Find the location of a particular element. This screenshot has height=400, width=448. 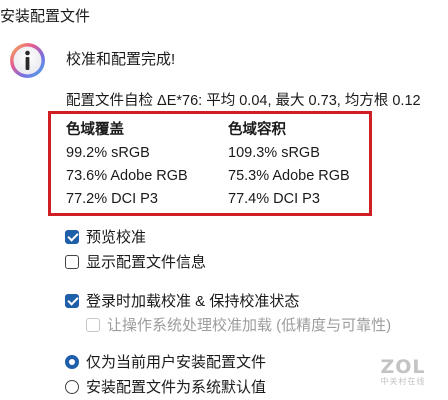

preview-calibration-option: 预览校准 is located at coordinates (105, 236).